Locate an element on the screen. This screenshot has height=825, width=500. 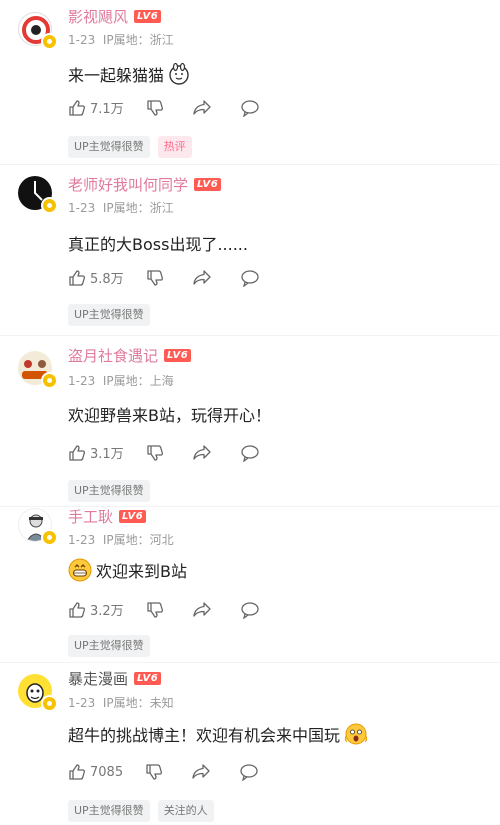
comment-meta: 1-23 IP属地：河北 is located at coordinates (121, 539).